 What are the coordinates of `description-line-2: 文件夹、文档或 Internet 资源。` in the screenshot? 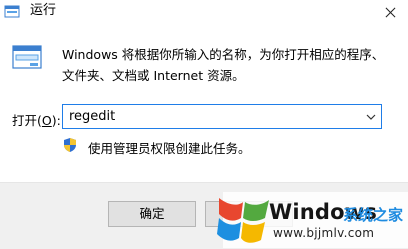 It's located at (153, 75).